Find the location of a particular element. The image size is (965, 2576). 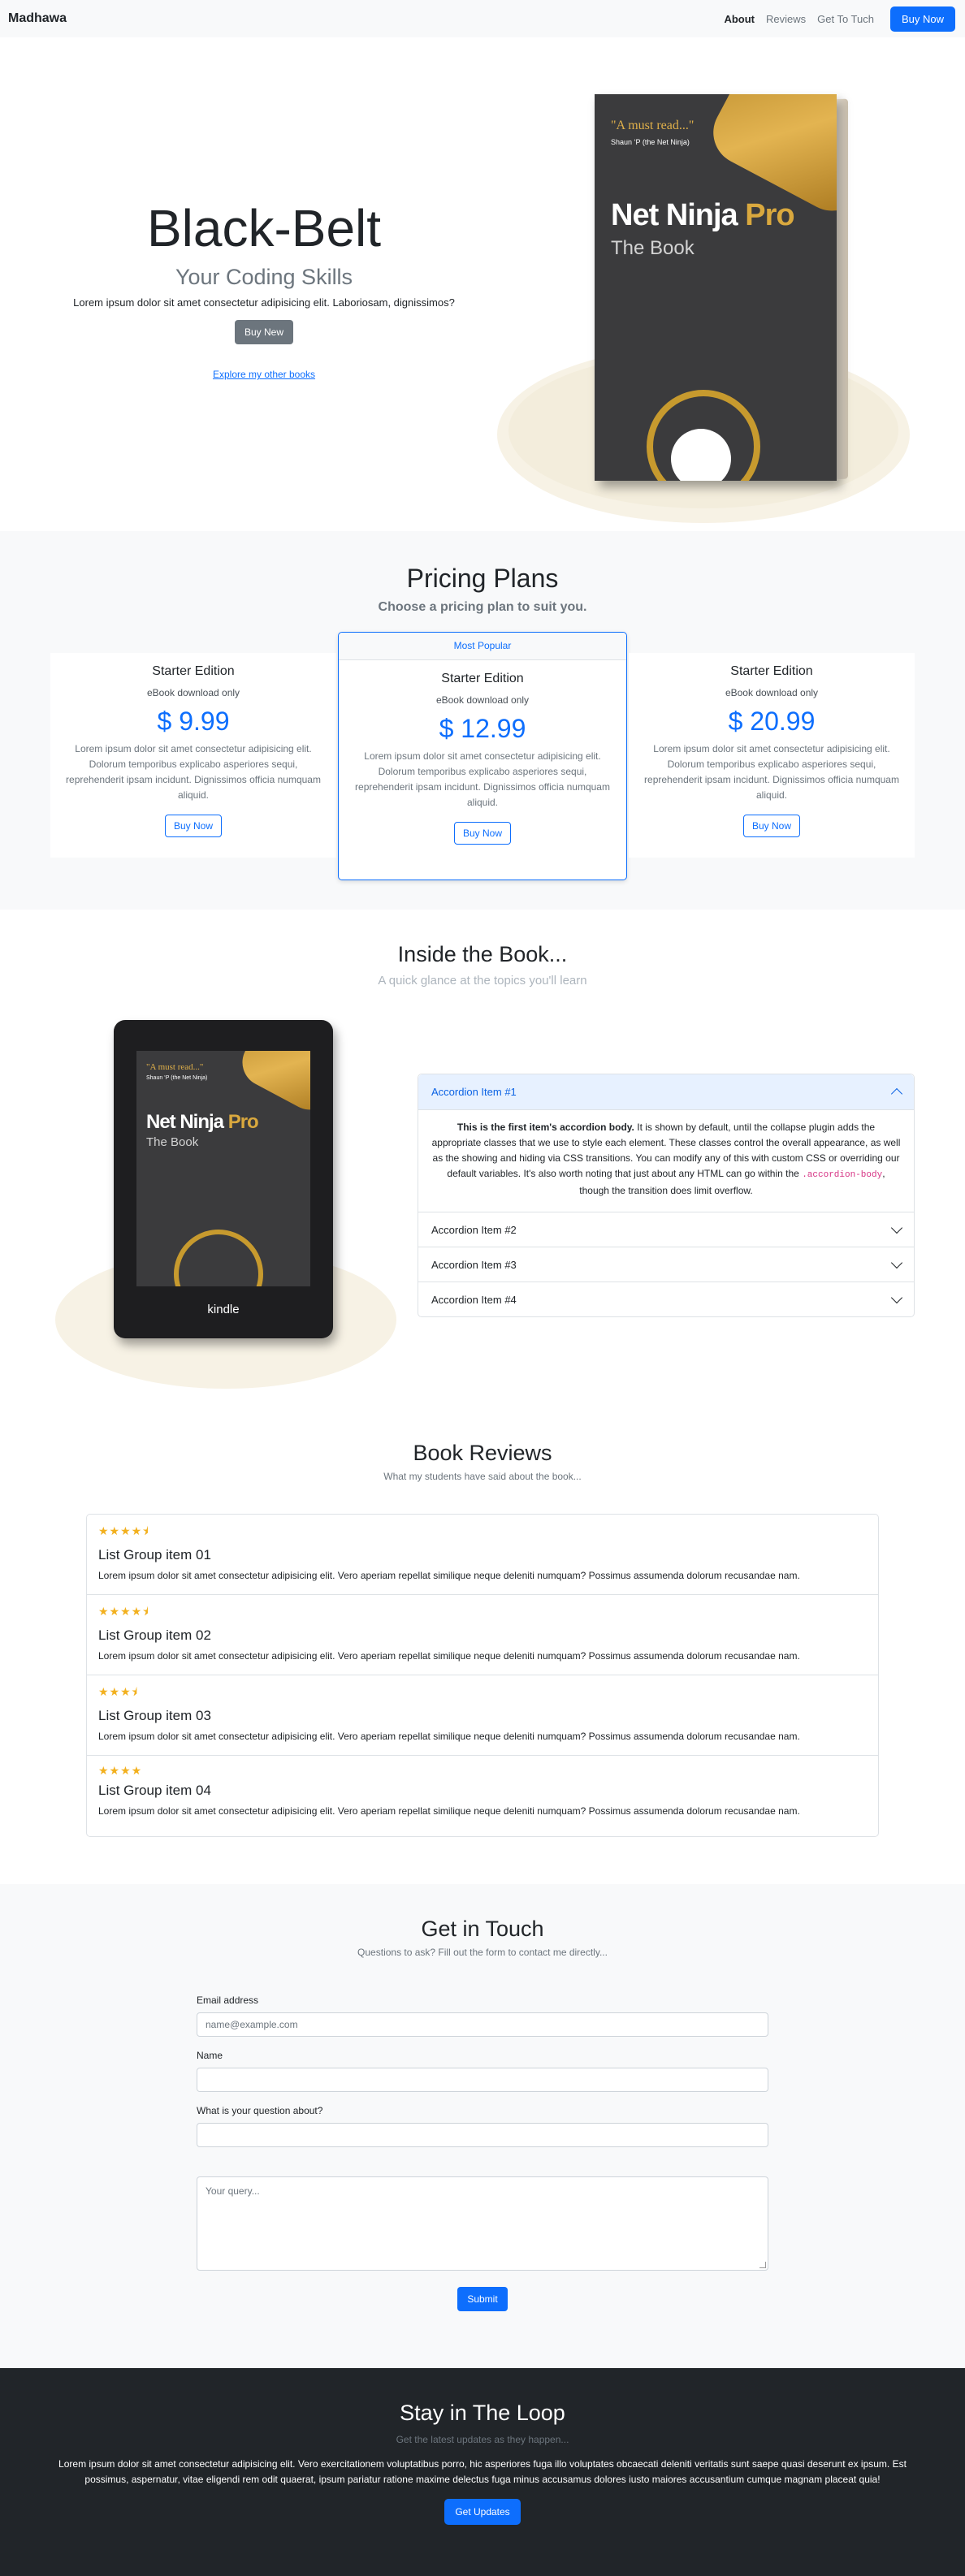

hero-subtitle: Your Coding Skills is located at coordinates (264, 278).